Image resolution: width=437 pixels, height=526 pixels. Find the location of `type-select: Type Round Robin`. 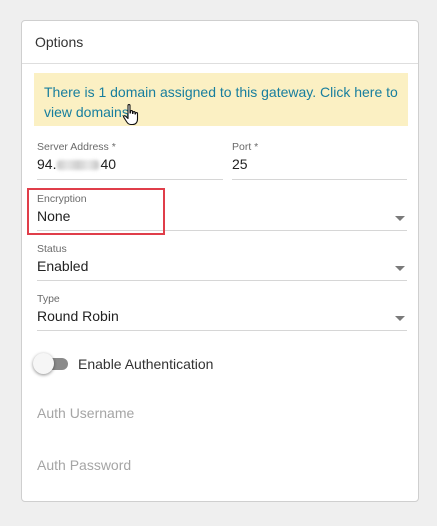

type-select: Type Round Robin is located at coordinates (78, 309).